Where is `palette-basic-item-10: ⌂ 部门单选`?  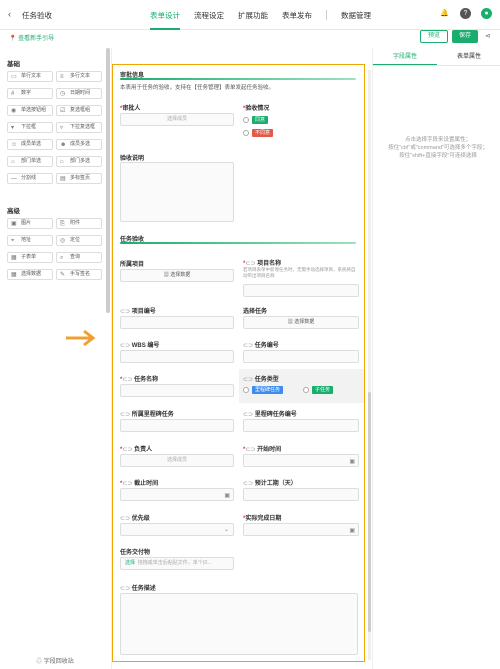 palette-basic-item-10: ⌂ 部门单选 is located at coordinates (30, 161).